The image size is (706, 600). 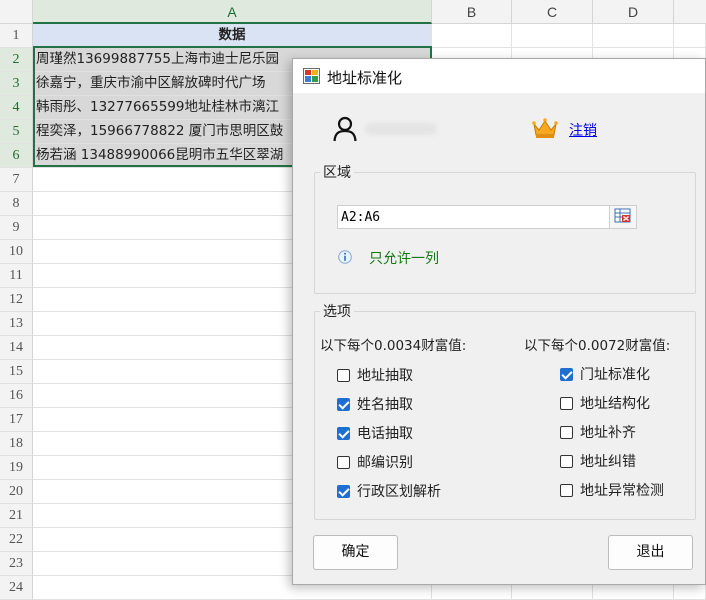 What do you see at coordinates (597, 346) in the screenshot?
I see `right-cost-header: 以下每个0.0072财富值:` at bounding box center [597, 346].